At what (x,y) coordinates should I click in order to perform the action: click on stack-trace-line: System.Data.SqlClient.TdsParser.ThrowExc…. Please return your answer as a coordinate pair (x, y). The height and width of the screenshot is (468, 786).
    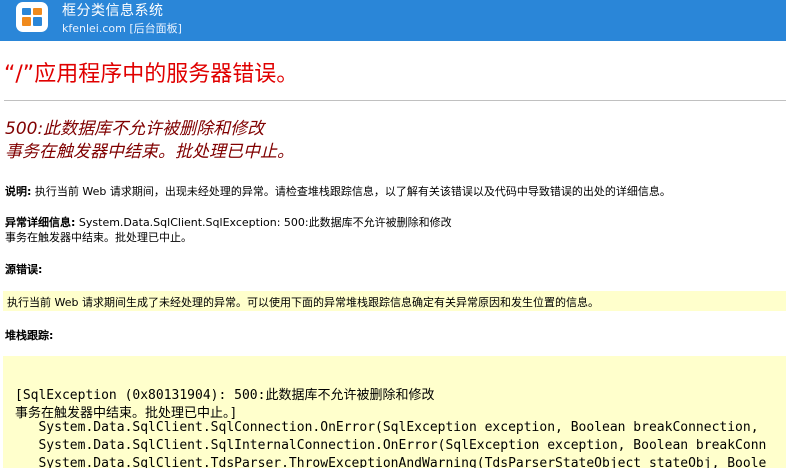
    Looking at the image, I should click on (391, 462).